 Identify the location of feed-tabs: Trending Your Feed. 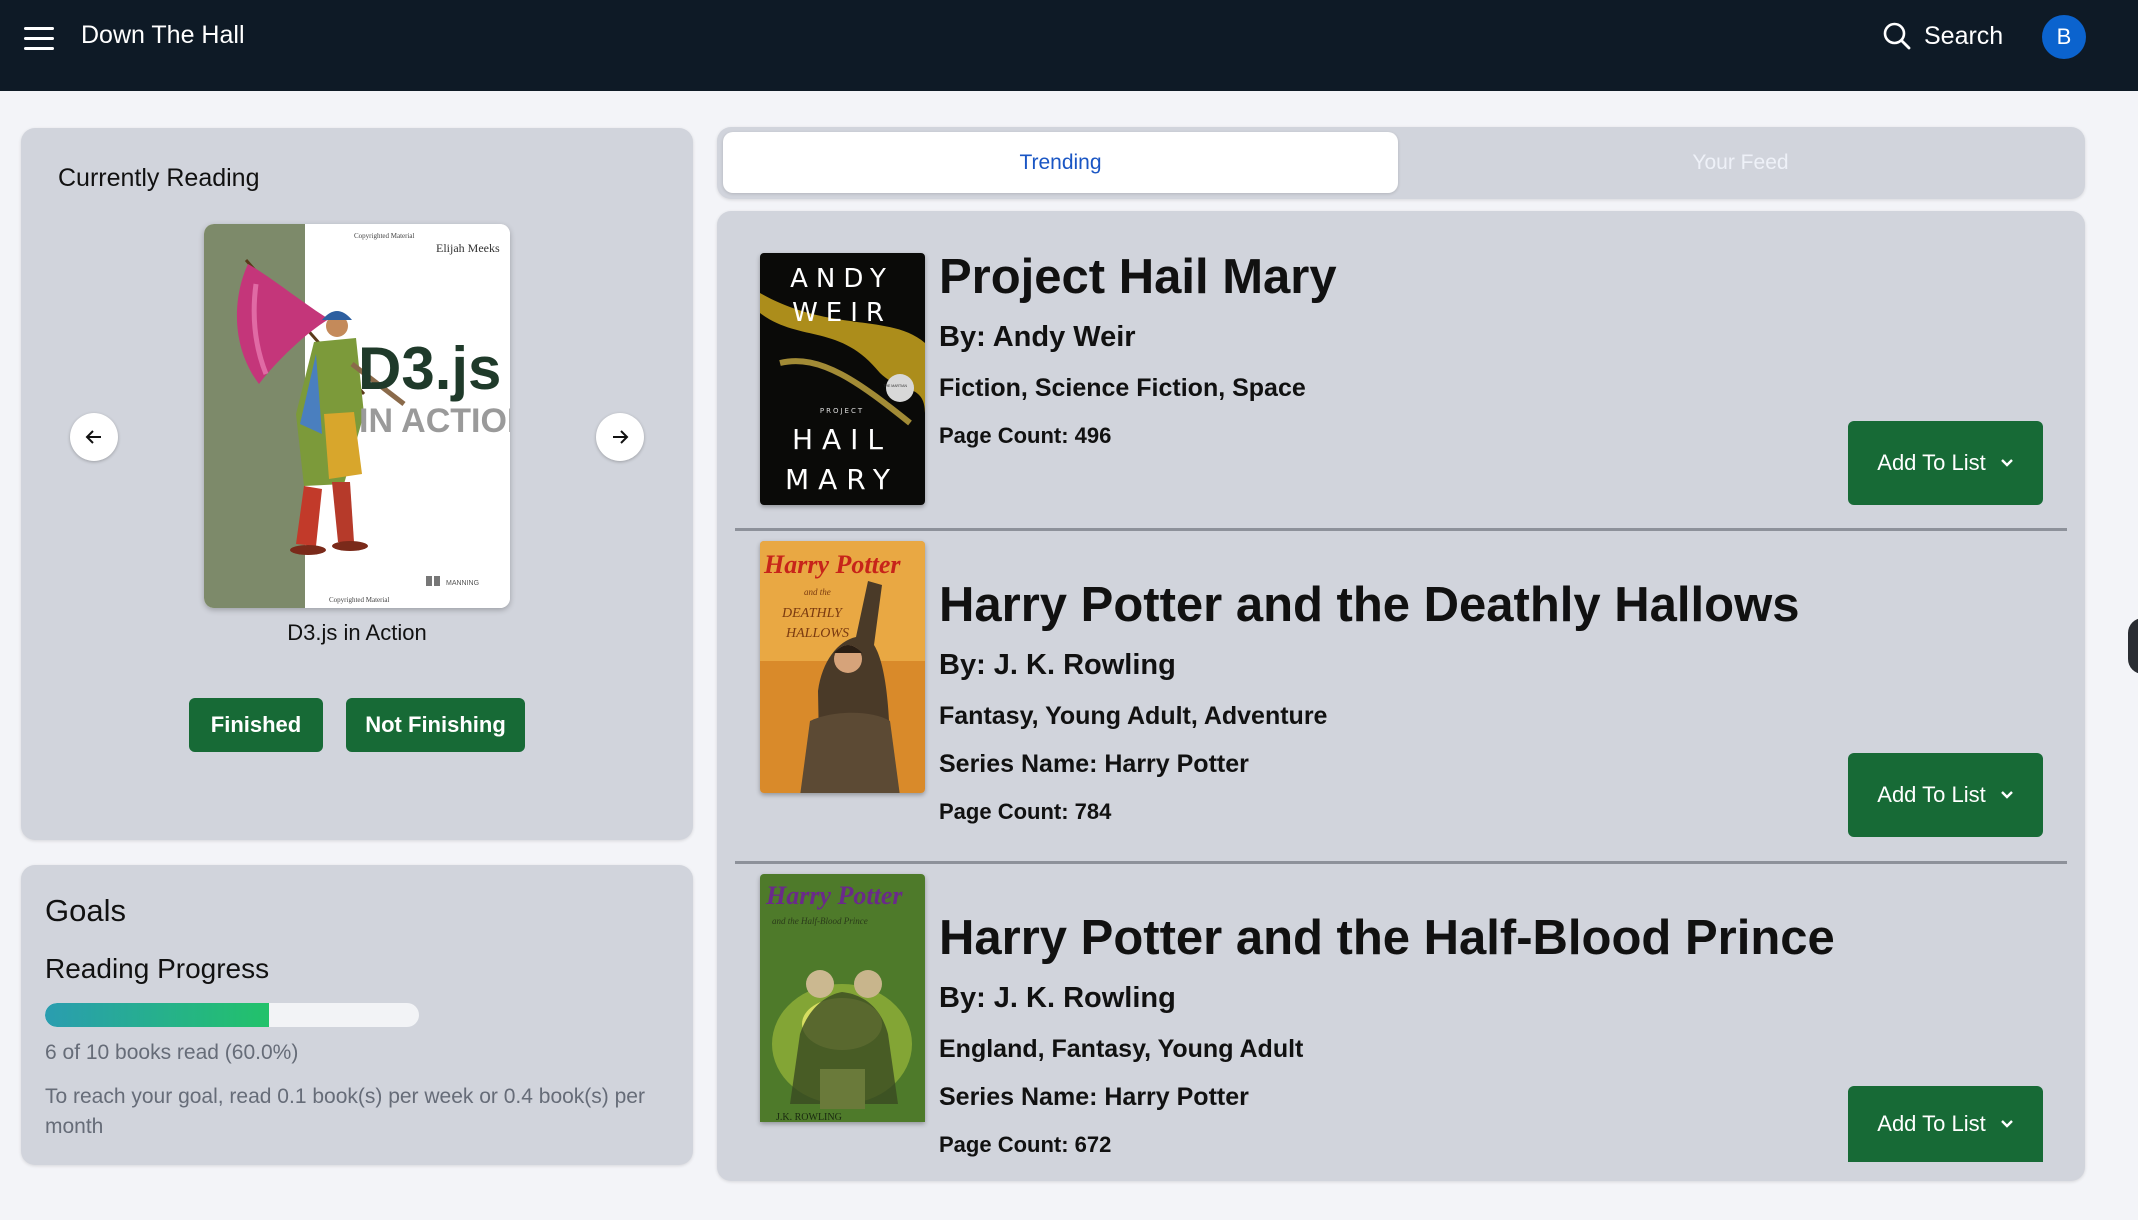
(1401, 163).